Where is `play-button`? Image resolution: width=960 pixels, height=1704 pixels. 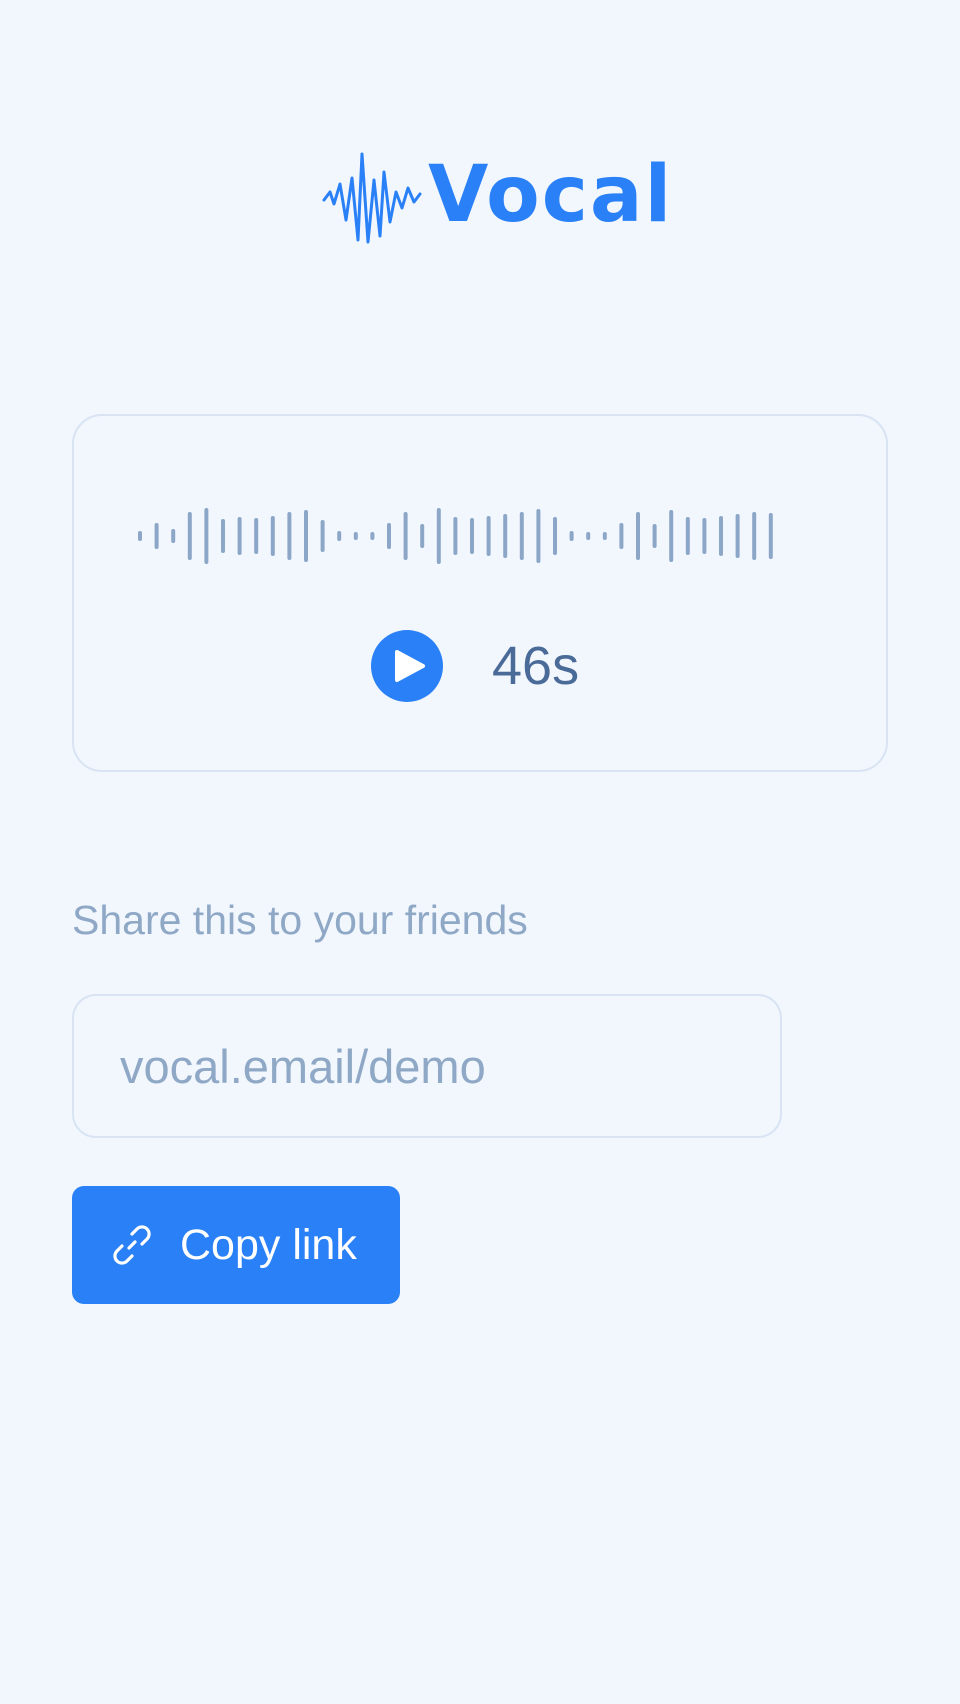
play-button is located at coordinates (407, 666).